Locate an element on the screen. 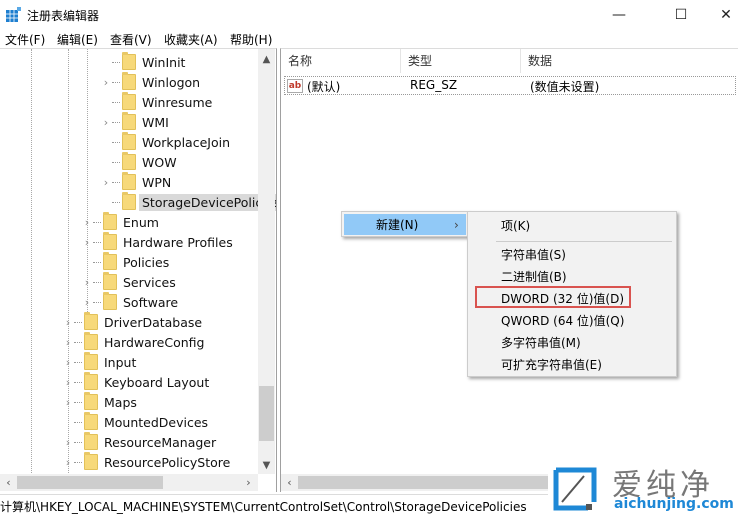  column-header-type: 类型 is located at coordinates (461, 61).